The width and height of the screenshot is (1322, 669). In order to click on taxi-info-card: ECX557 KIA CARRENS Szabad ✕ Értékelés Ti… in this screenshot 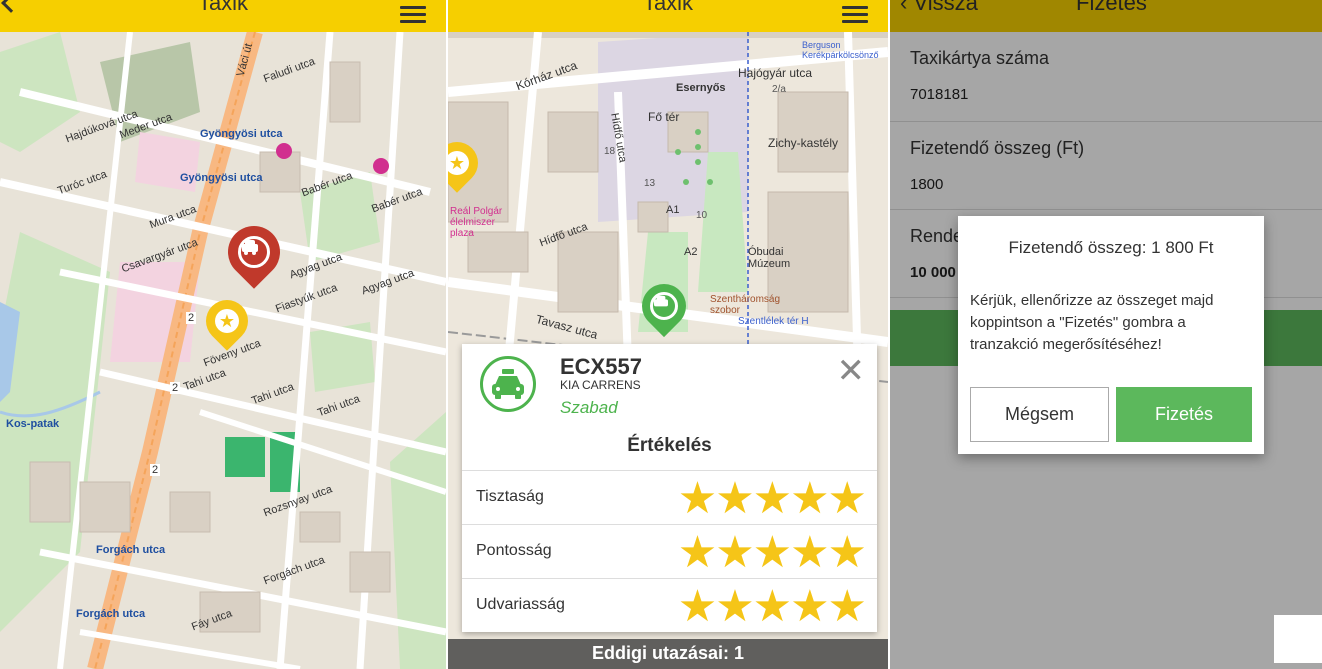, I will do `click(669, 488)`.